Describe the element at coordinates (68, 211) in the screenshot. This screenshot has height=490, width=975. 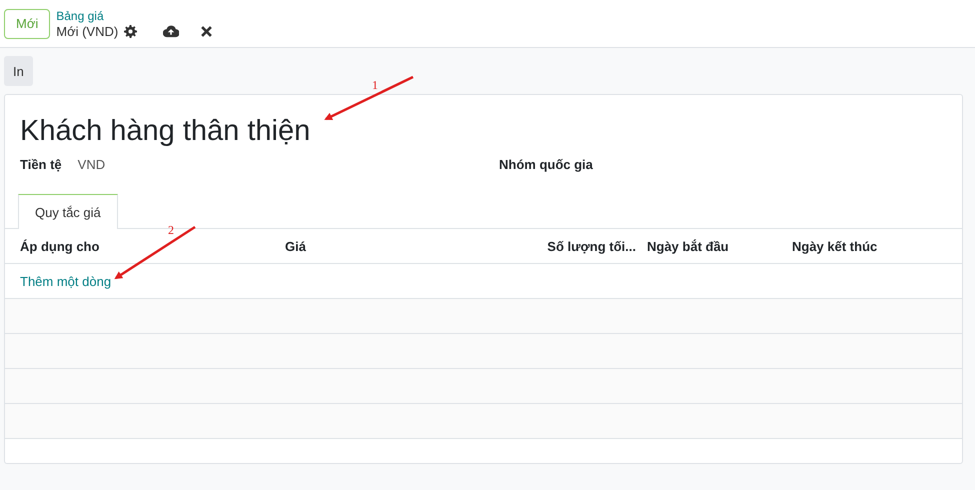
I see `tab: Quy tắc giá` at that location.